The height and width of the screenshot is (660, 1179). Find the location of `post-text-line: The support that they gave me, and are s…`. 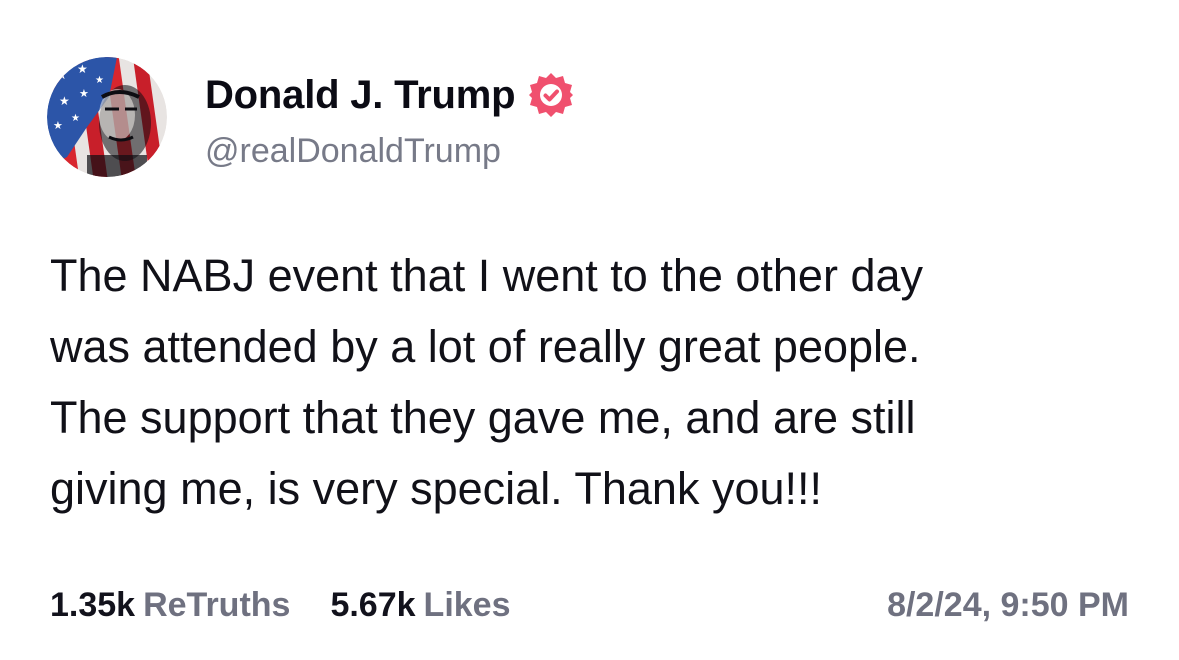

post-text-line: The support that they gave me, and are s… is located at coordinates (483, 417).